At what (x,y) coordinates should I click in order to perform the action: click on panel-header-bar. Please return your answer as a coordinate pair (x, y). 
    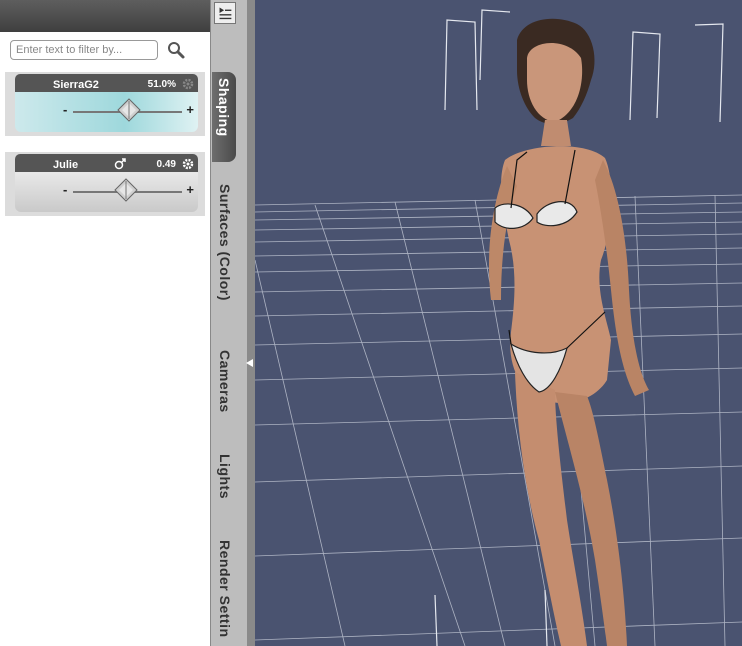
    Looking at the image, I should click on (105, 16).